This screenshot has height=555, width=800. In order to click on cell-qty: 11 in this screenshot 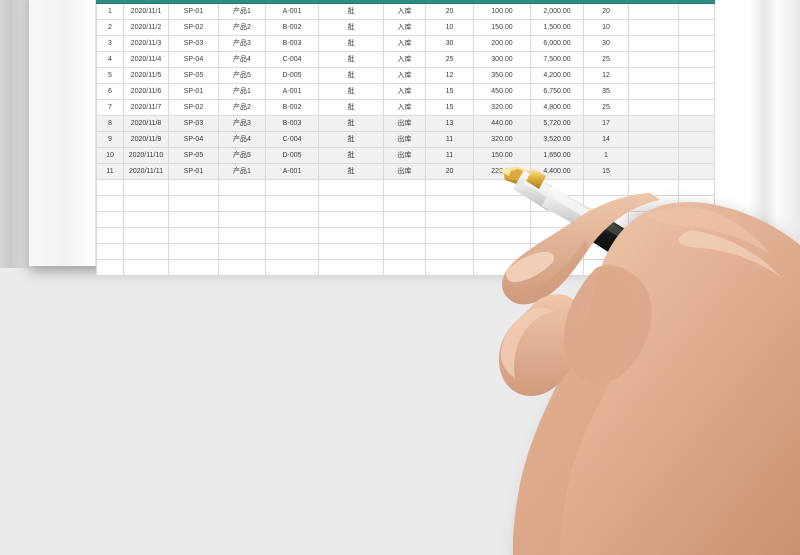, I will do `click(449, 139)`.